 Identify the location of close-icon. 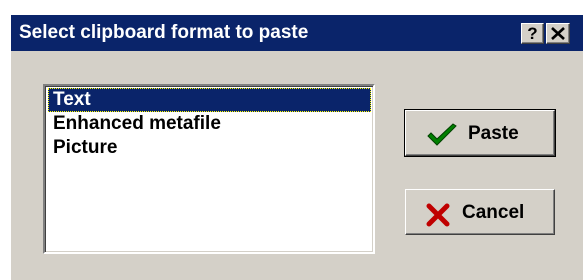
(558, 33).